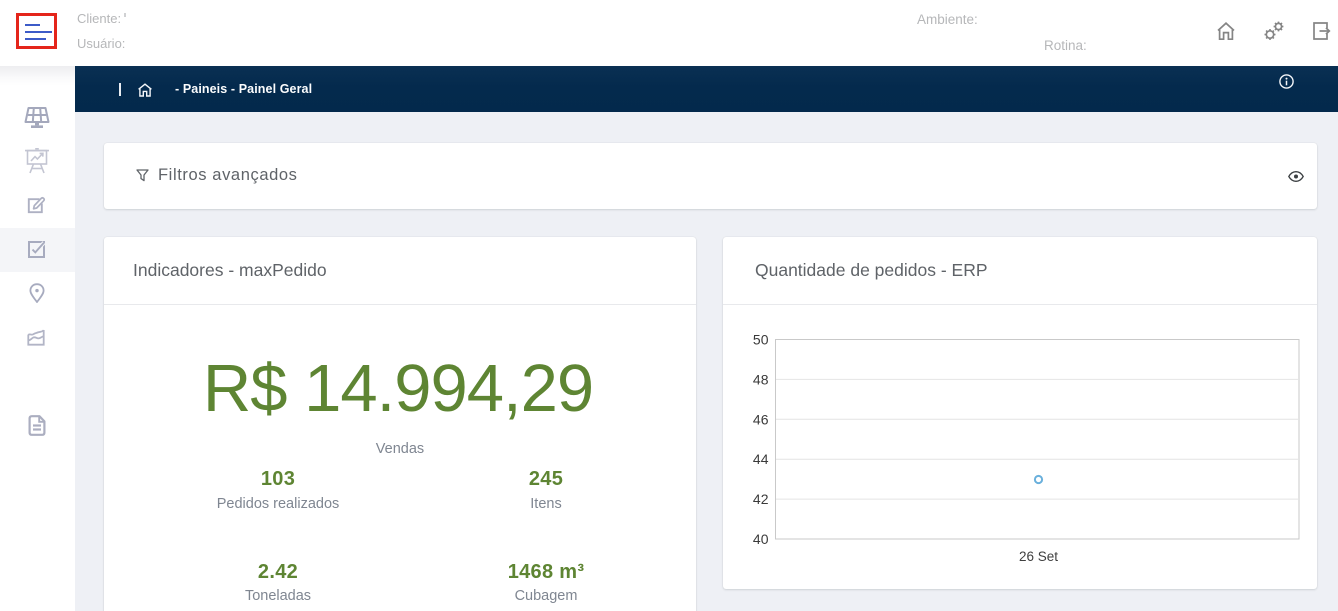 Image resolution: width=1338 pixels, height=611 pixels. Describe the element at coordinates (761, 379) in the screenshot. I see `svg-text: 48` at that location.